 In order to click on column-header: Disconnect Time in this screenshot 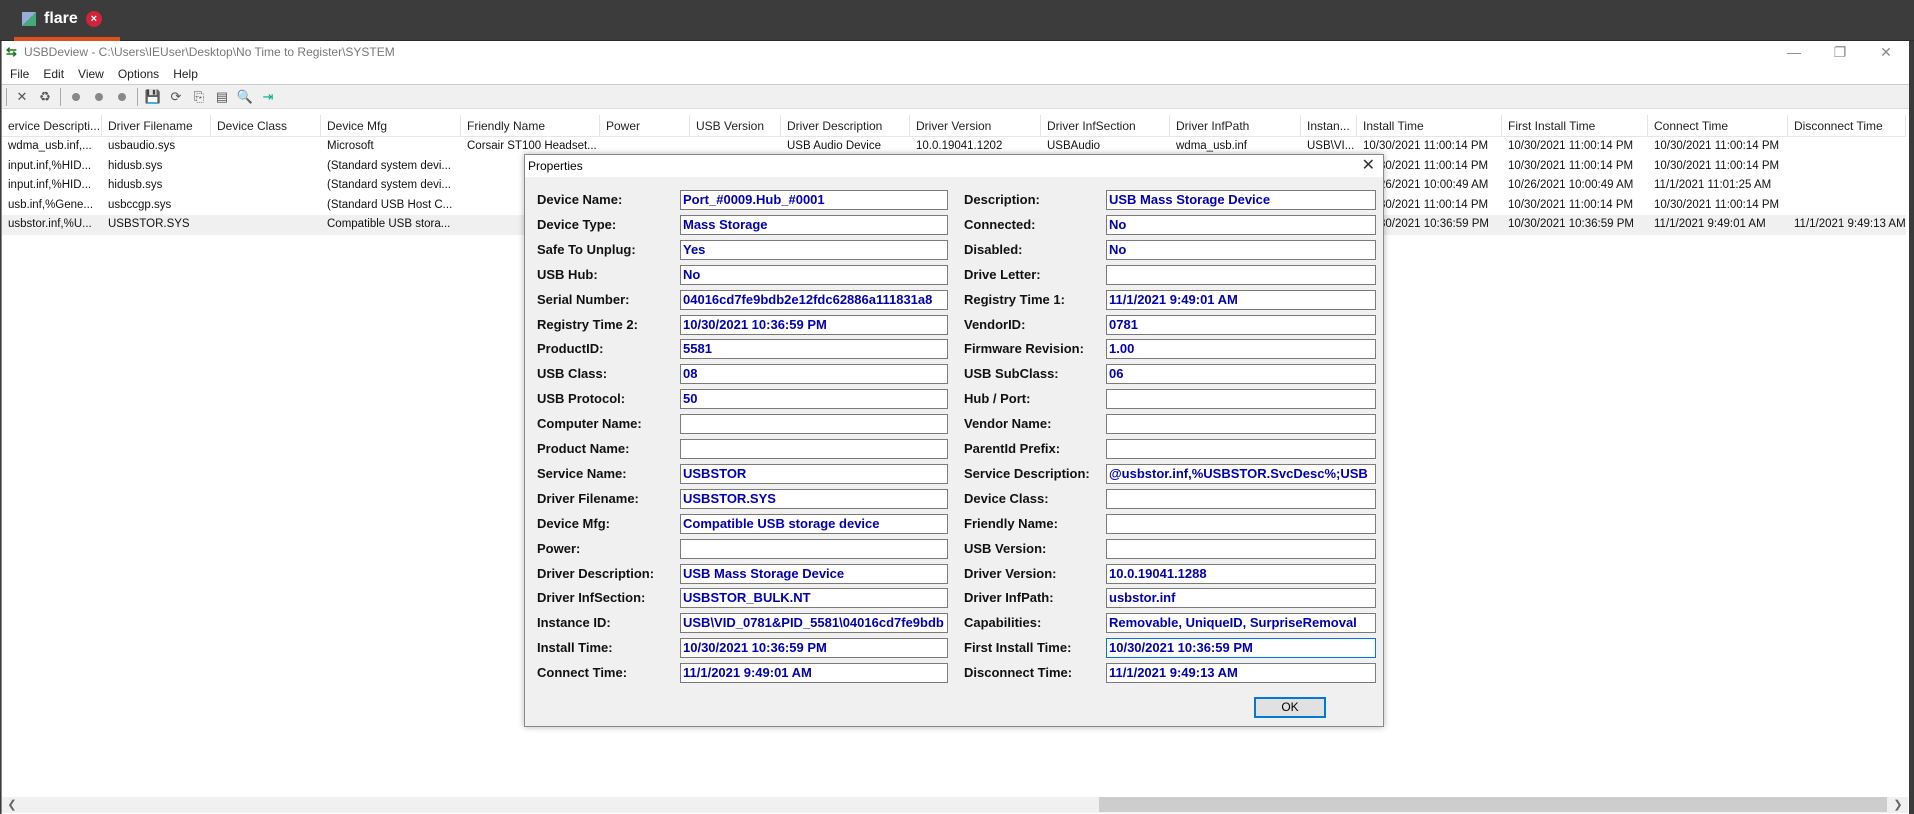, I will do `click(1847, 126)`.